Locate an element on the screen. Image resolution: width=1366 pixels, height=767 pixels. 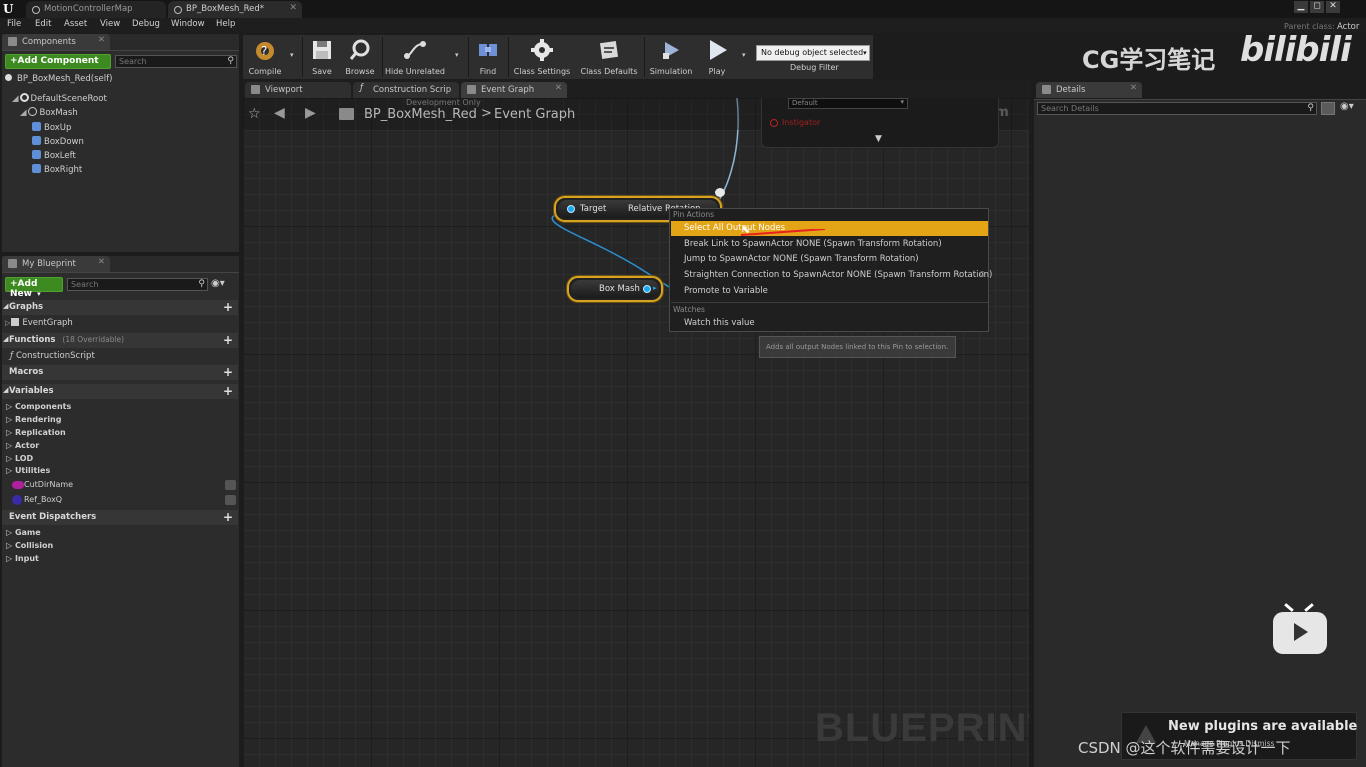
debug-object-dropdown: No debug object selected▾ is located at coordinates (813, 53).